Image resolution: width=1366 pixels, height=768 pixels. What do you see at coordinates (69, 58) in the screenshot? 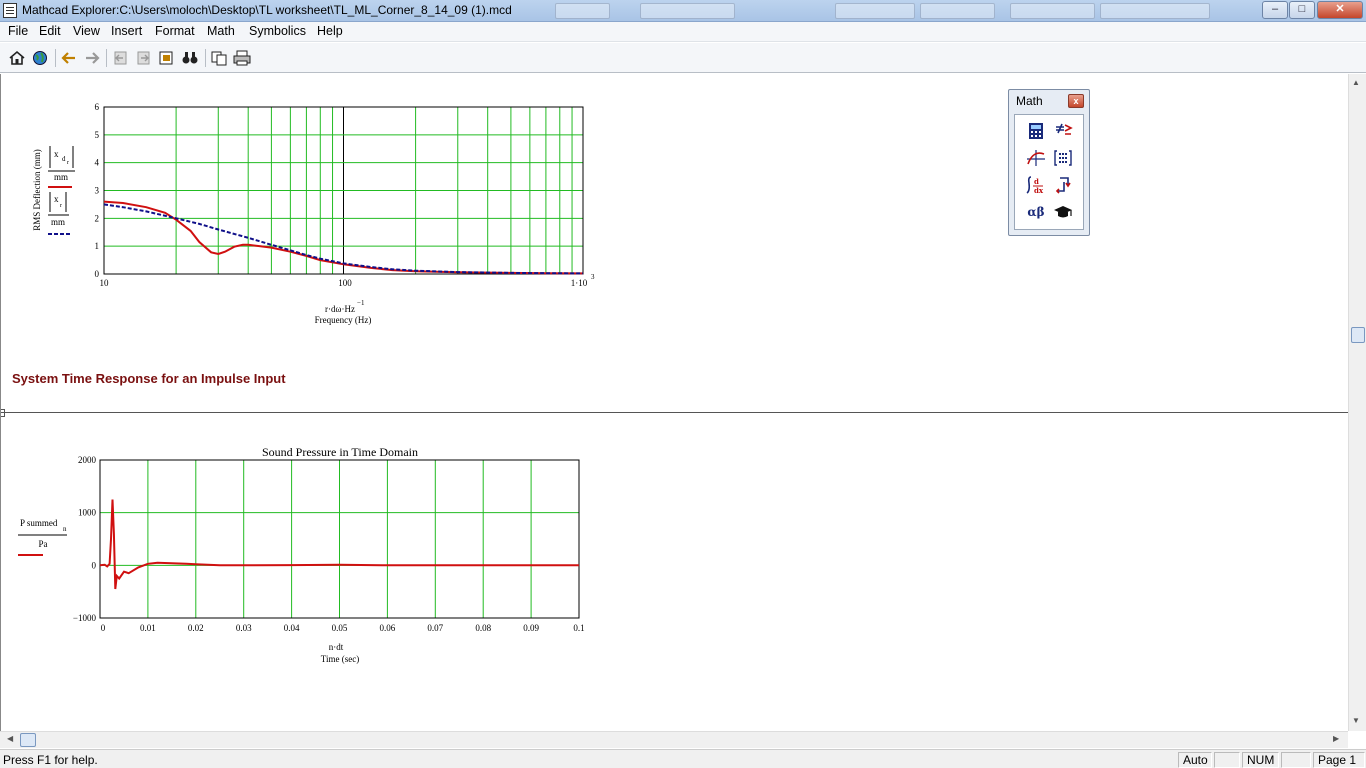
I see `back-icon` at bounding box center [69, 58].